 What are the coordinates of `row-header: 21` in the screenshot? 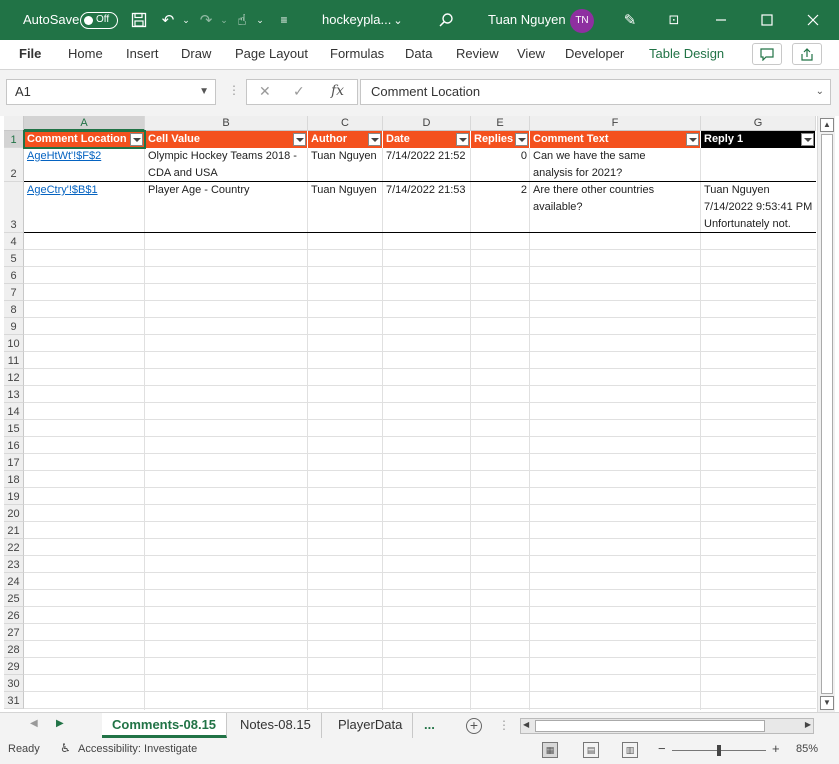 It's located at (14, 530).